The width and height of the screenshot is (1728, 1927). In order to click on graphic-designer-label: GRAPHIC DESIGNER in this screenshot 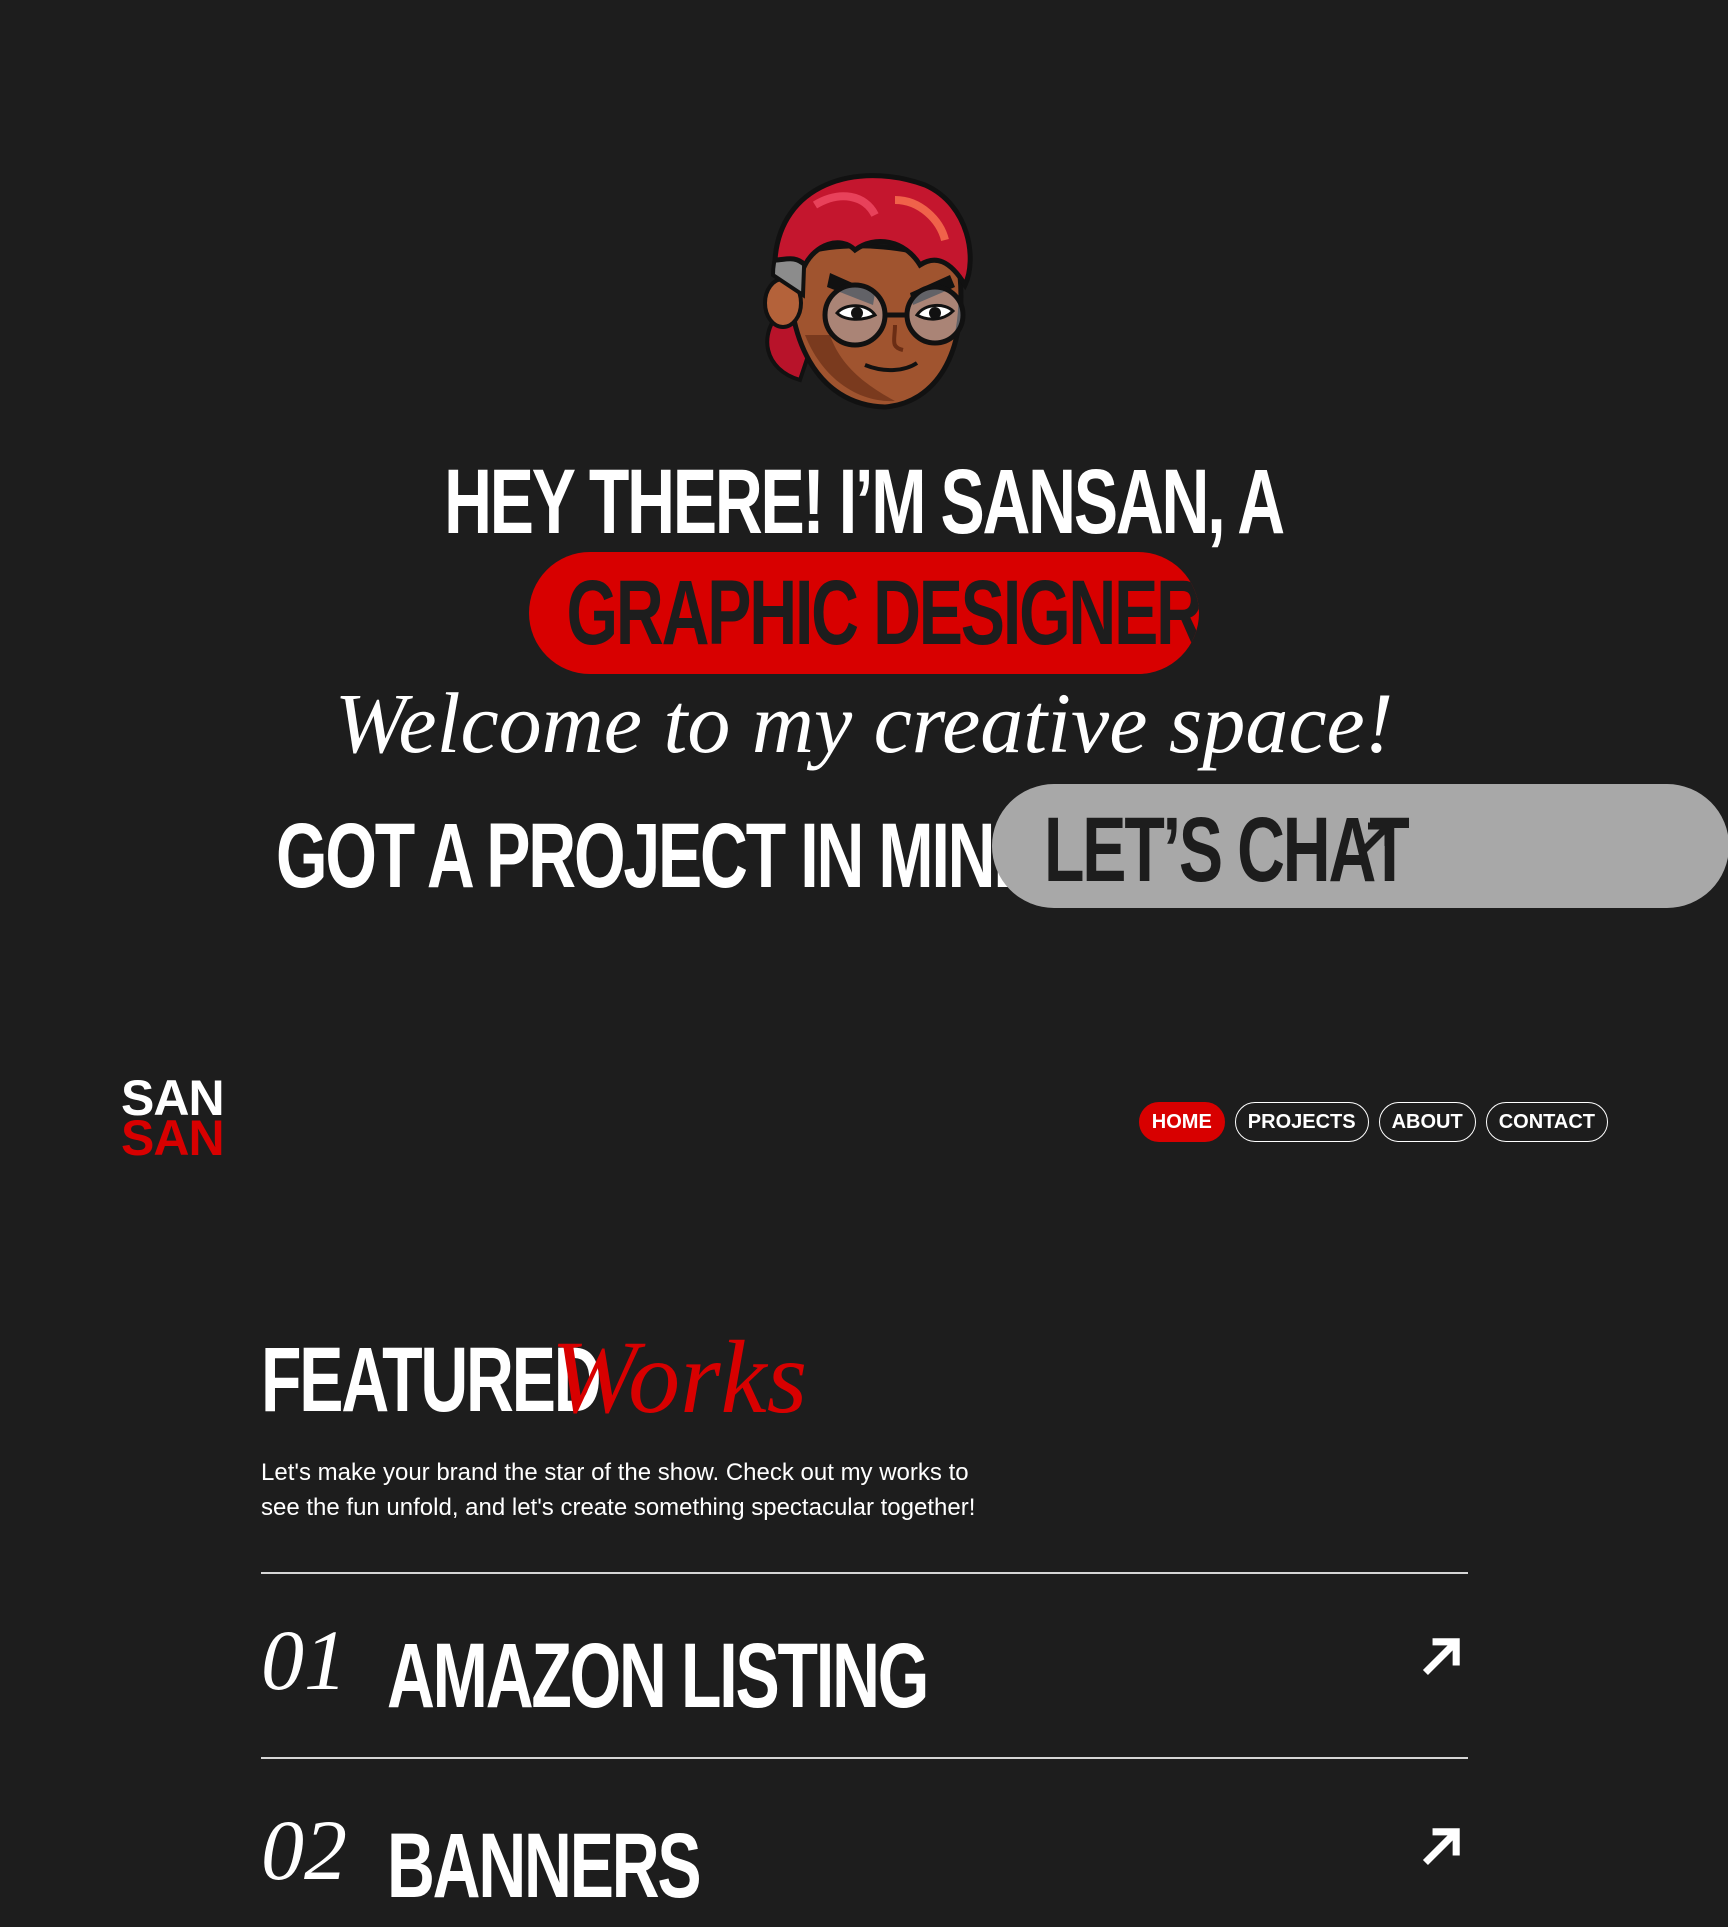, I will do `click(882, 613)`.